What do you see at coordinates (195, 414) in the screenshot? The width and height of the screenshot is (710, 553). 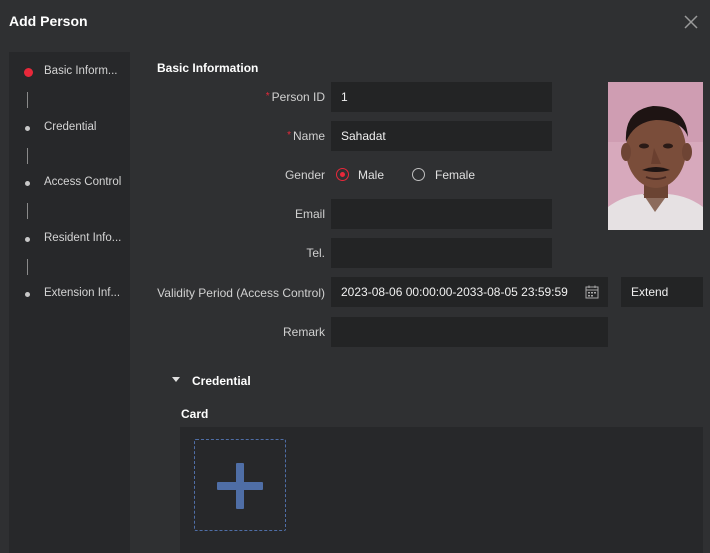 I see `card-label: Card` at bounding box center [195, 414].